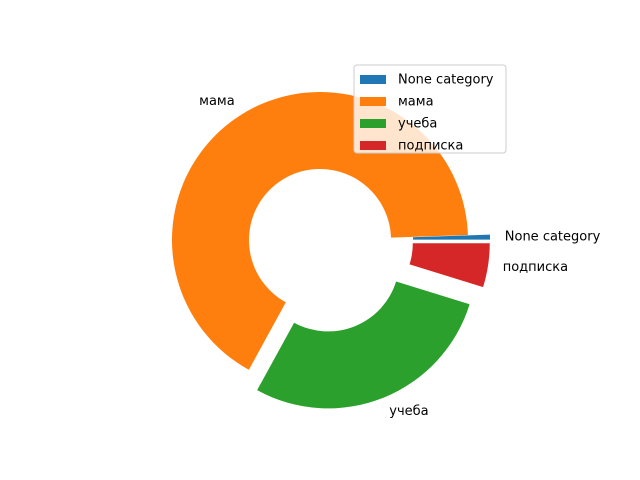 This screenshot has width=640, height=480. What do you see at coordinates (553, 236) in the screenshot?
I see `slice-label-none-category: None category` at bounding box center [553, 236].